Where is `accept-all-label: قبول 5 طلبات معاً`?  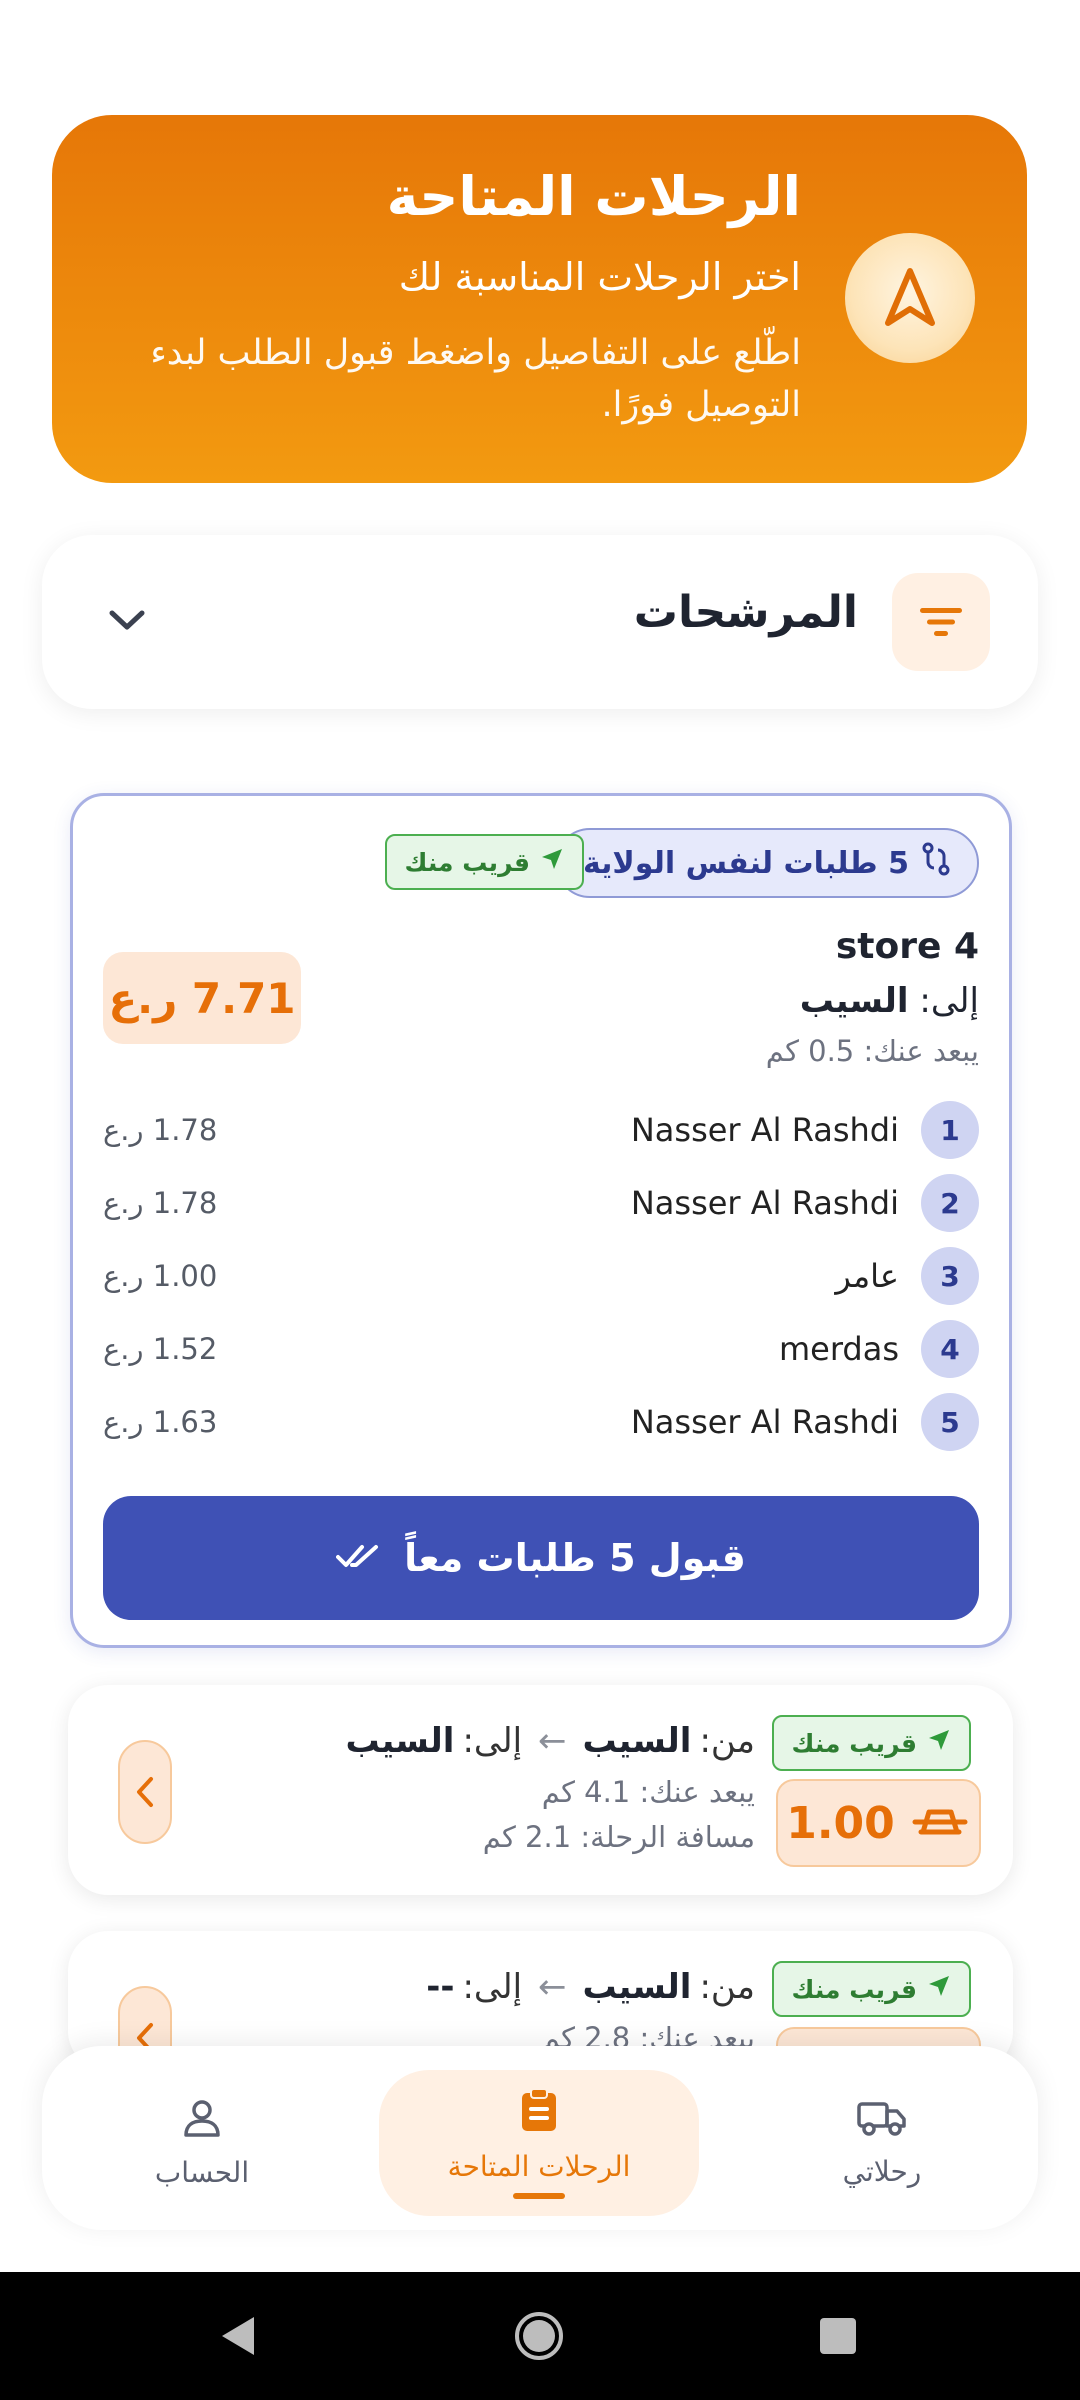
accept-all-label: قبول 5 طلبات معاً is located at coordinates (575, 1558).